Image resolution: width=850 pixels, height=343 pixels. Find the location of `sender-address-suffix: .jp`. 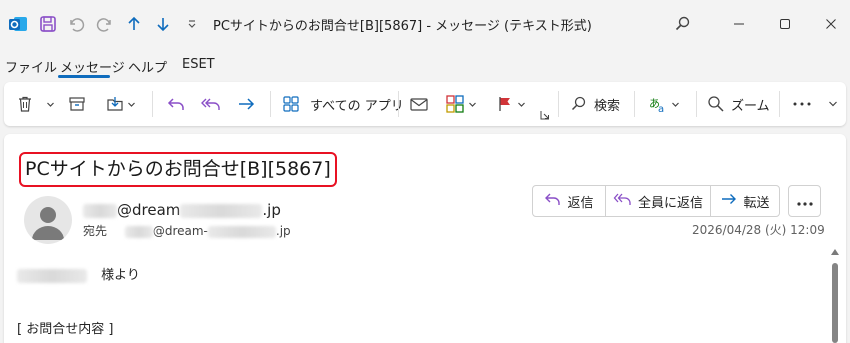

sender-address-suffix: .jp is located at coordinates (271, 210).